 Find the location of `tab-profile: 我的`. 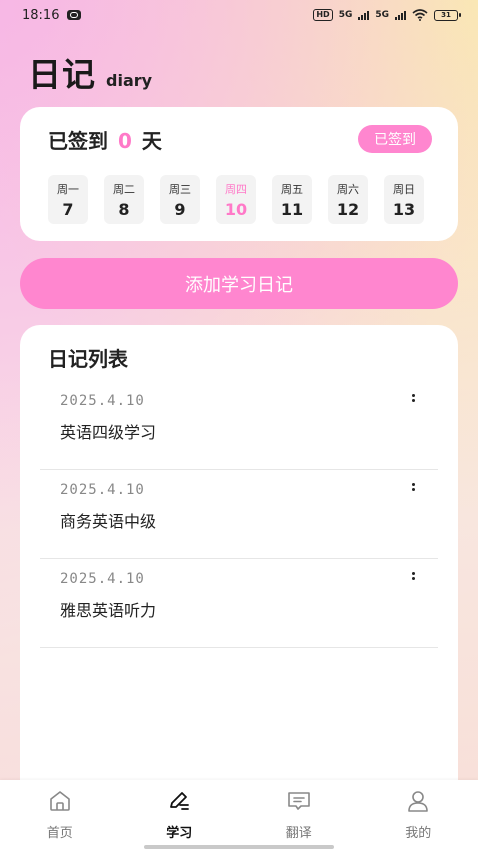

tab-profile: 我的 is located at coordinates (418, 819).